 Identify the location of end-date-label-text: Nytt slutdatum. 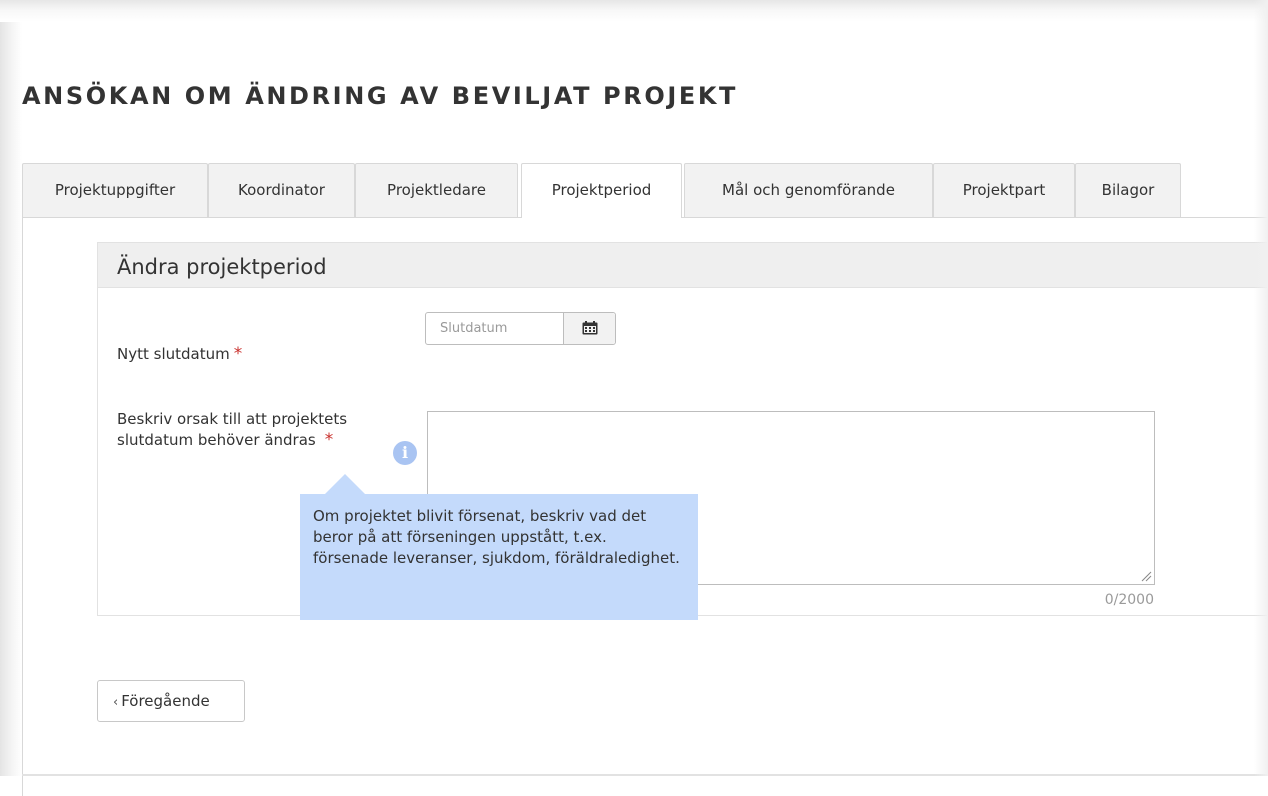
(173, 354).